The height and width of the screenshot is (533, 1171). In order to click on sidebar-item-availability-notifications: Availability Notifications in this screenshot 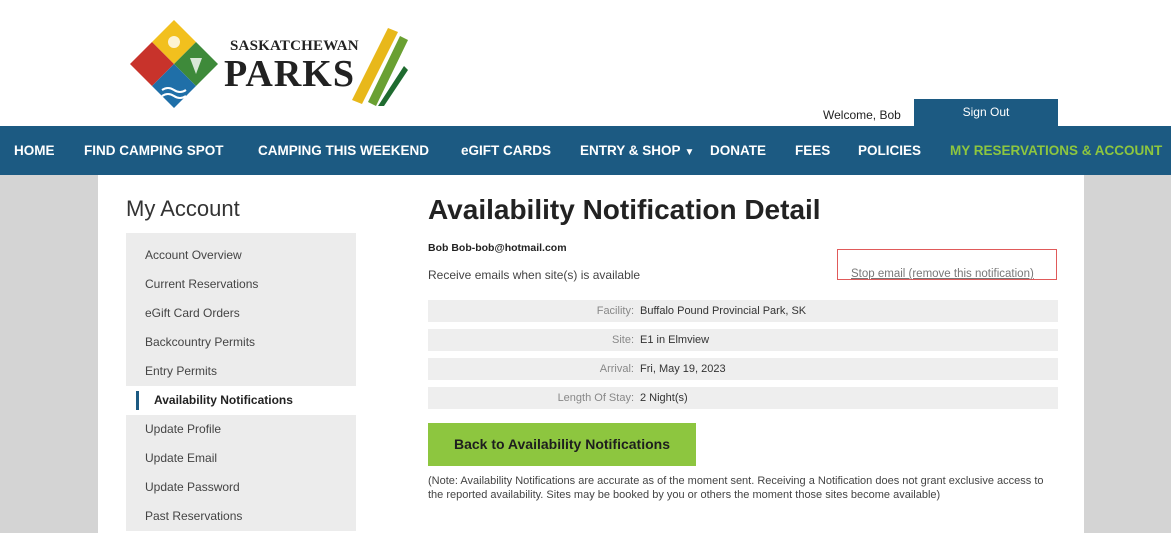, I will do `click(241, 400)`.